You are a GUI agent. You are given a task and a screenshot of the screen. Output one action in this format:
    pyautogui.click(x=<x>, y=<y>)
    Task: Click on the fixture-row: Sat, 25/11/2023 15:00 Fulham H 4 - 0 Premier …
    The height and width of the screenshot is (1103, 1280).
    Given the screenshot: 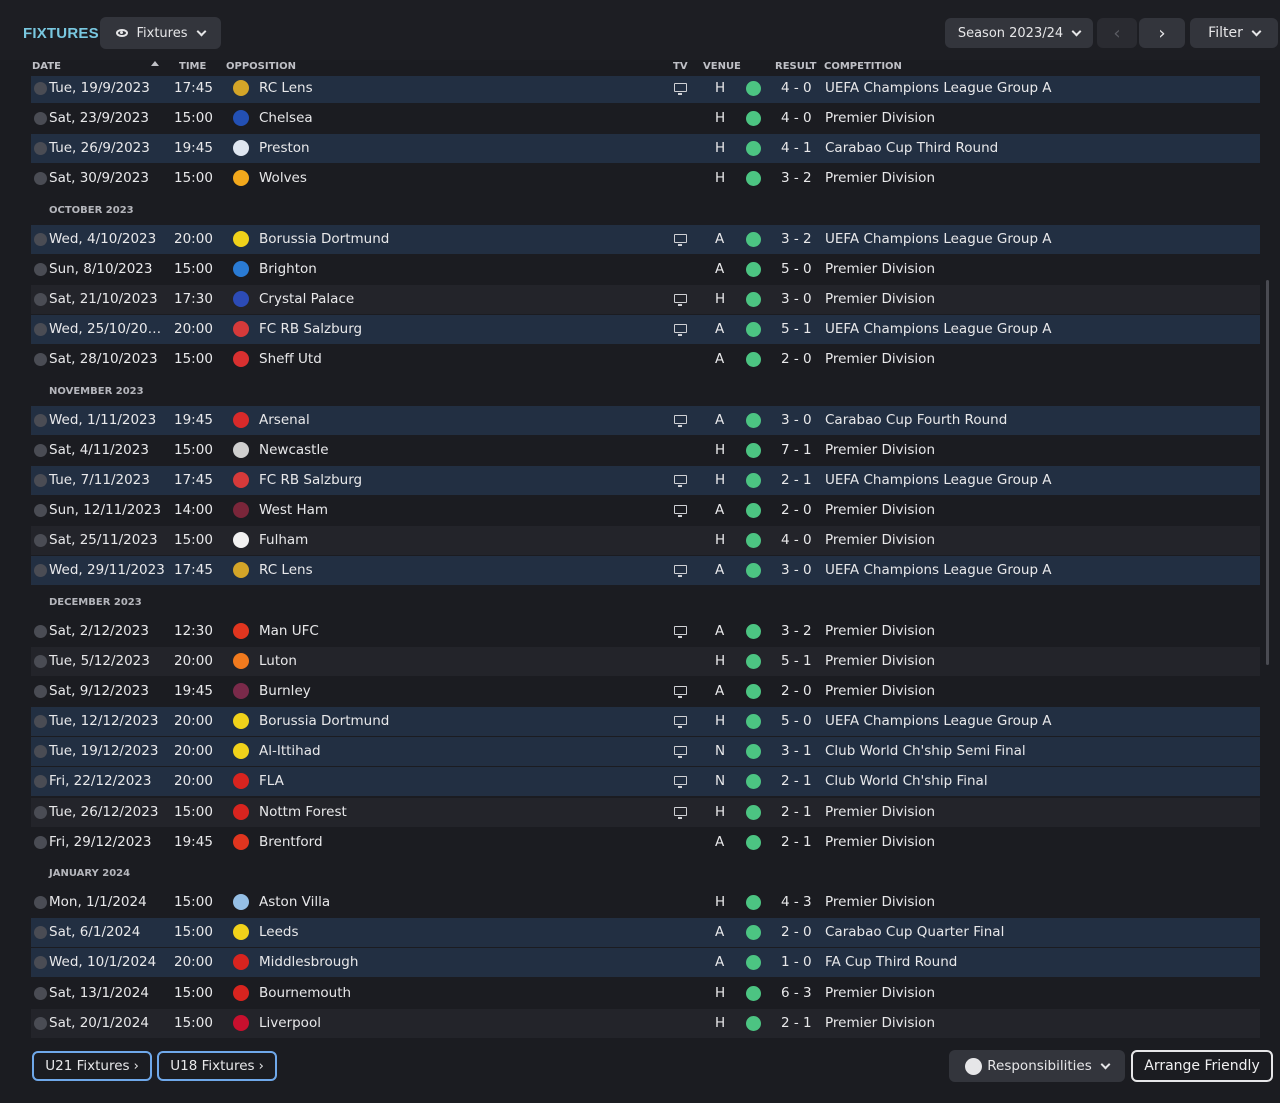 What is the action you would take?
    pyautogui.click(x=645, y=540)
    